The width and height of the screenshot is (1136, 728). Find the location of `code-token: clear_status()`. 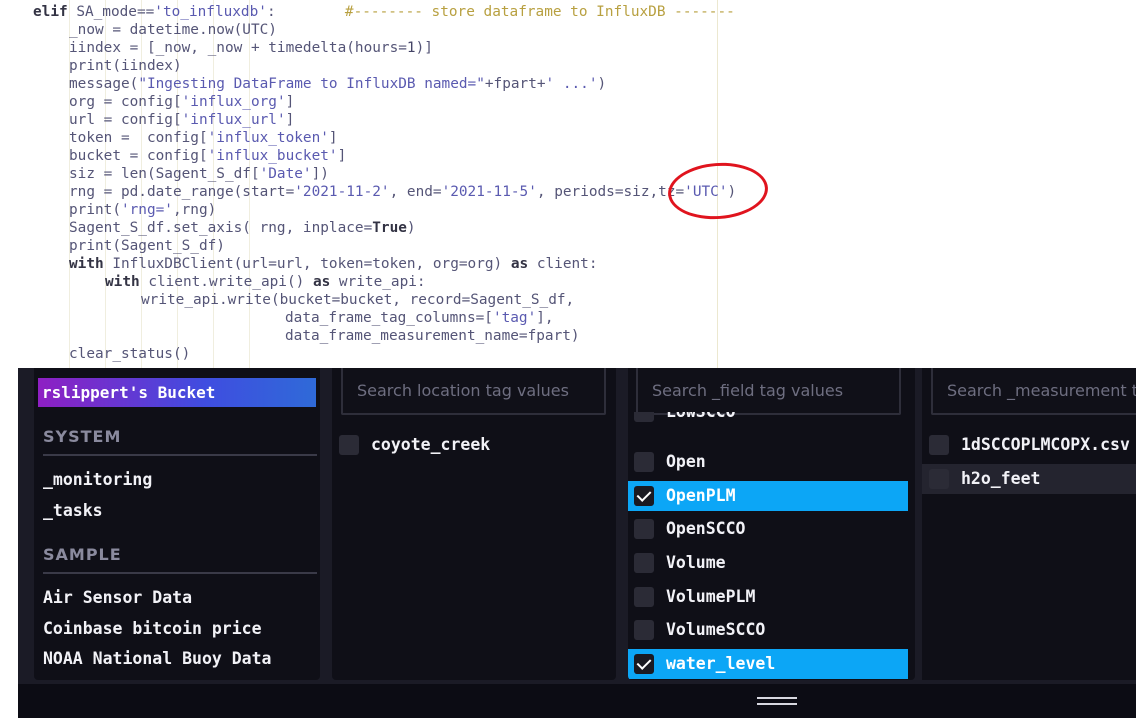

code-token: clear_status() is located at coordinates (130, 354).